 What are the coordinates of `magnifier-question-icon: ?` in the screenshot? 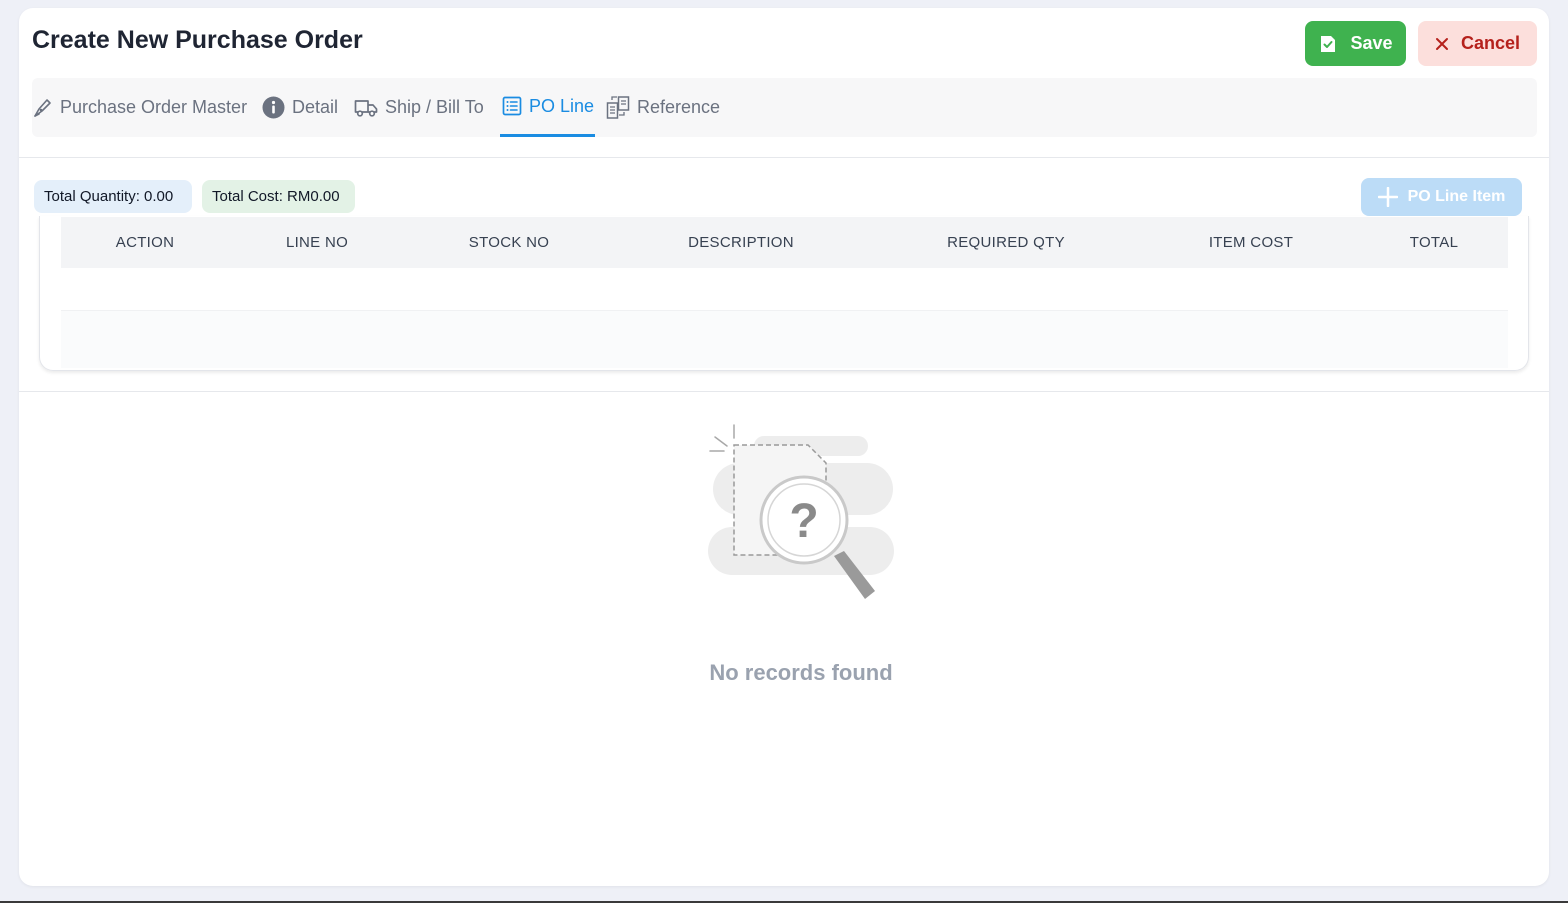 It's located at (801, 511).